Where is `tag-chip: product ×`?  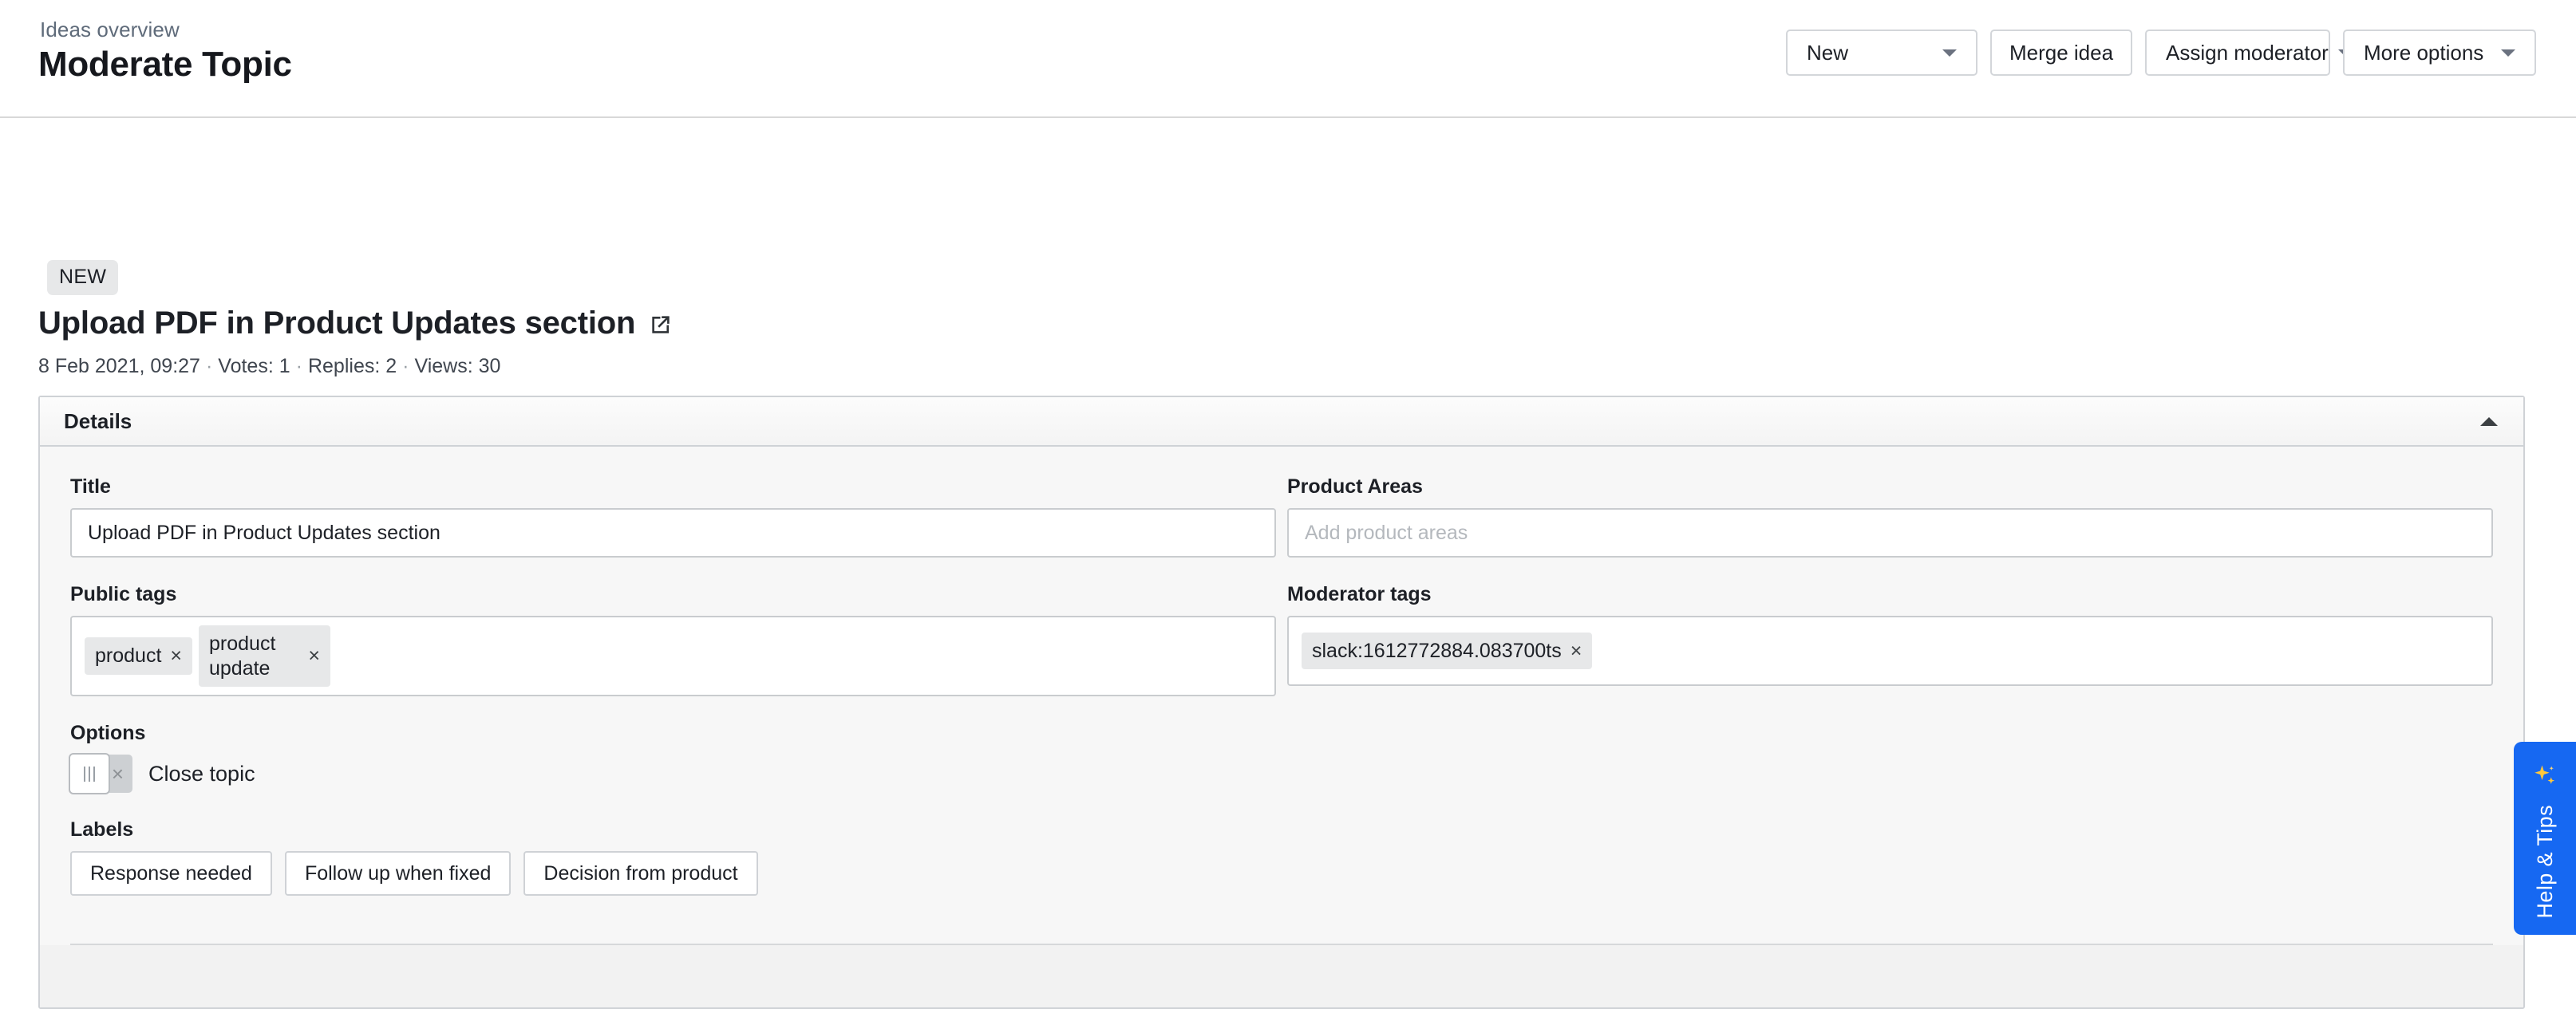 tag-chip: product × is located at coordinates (138, 656).